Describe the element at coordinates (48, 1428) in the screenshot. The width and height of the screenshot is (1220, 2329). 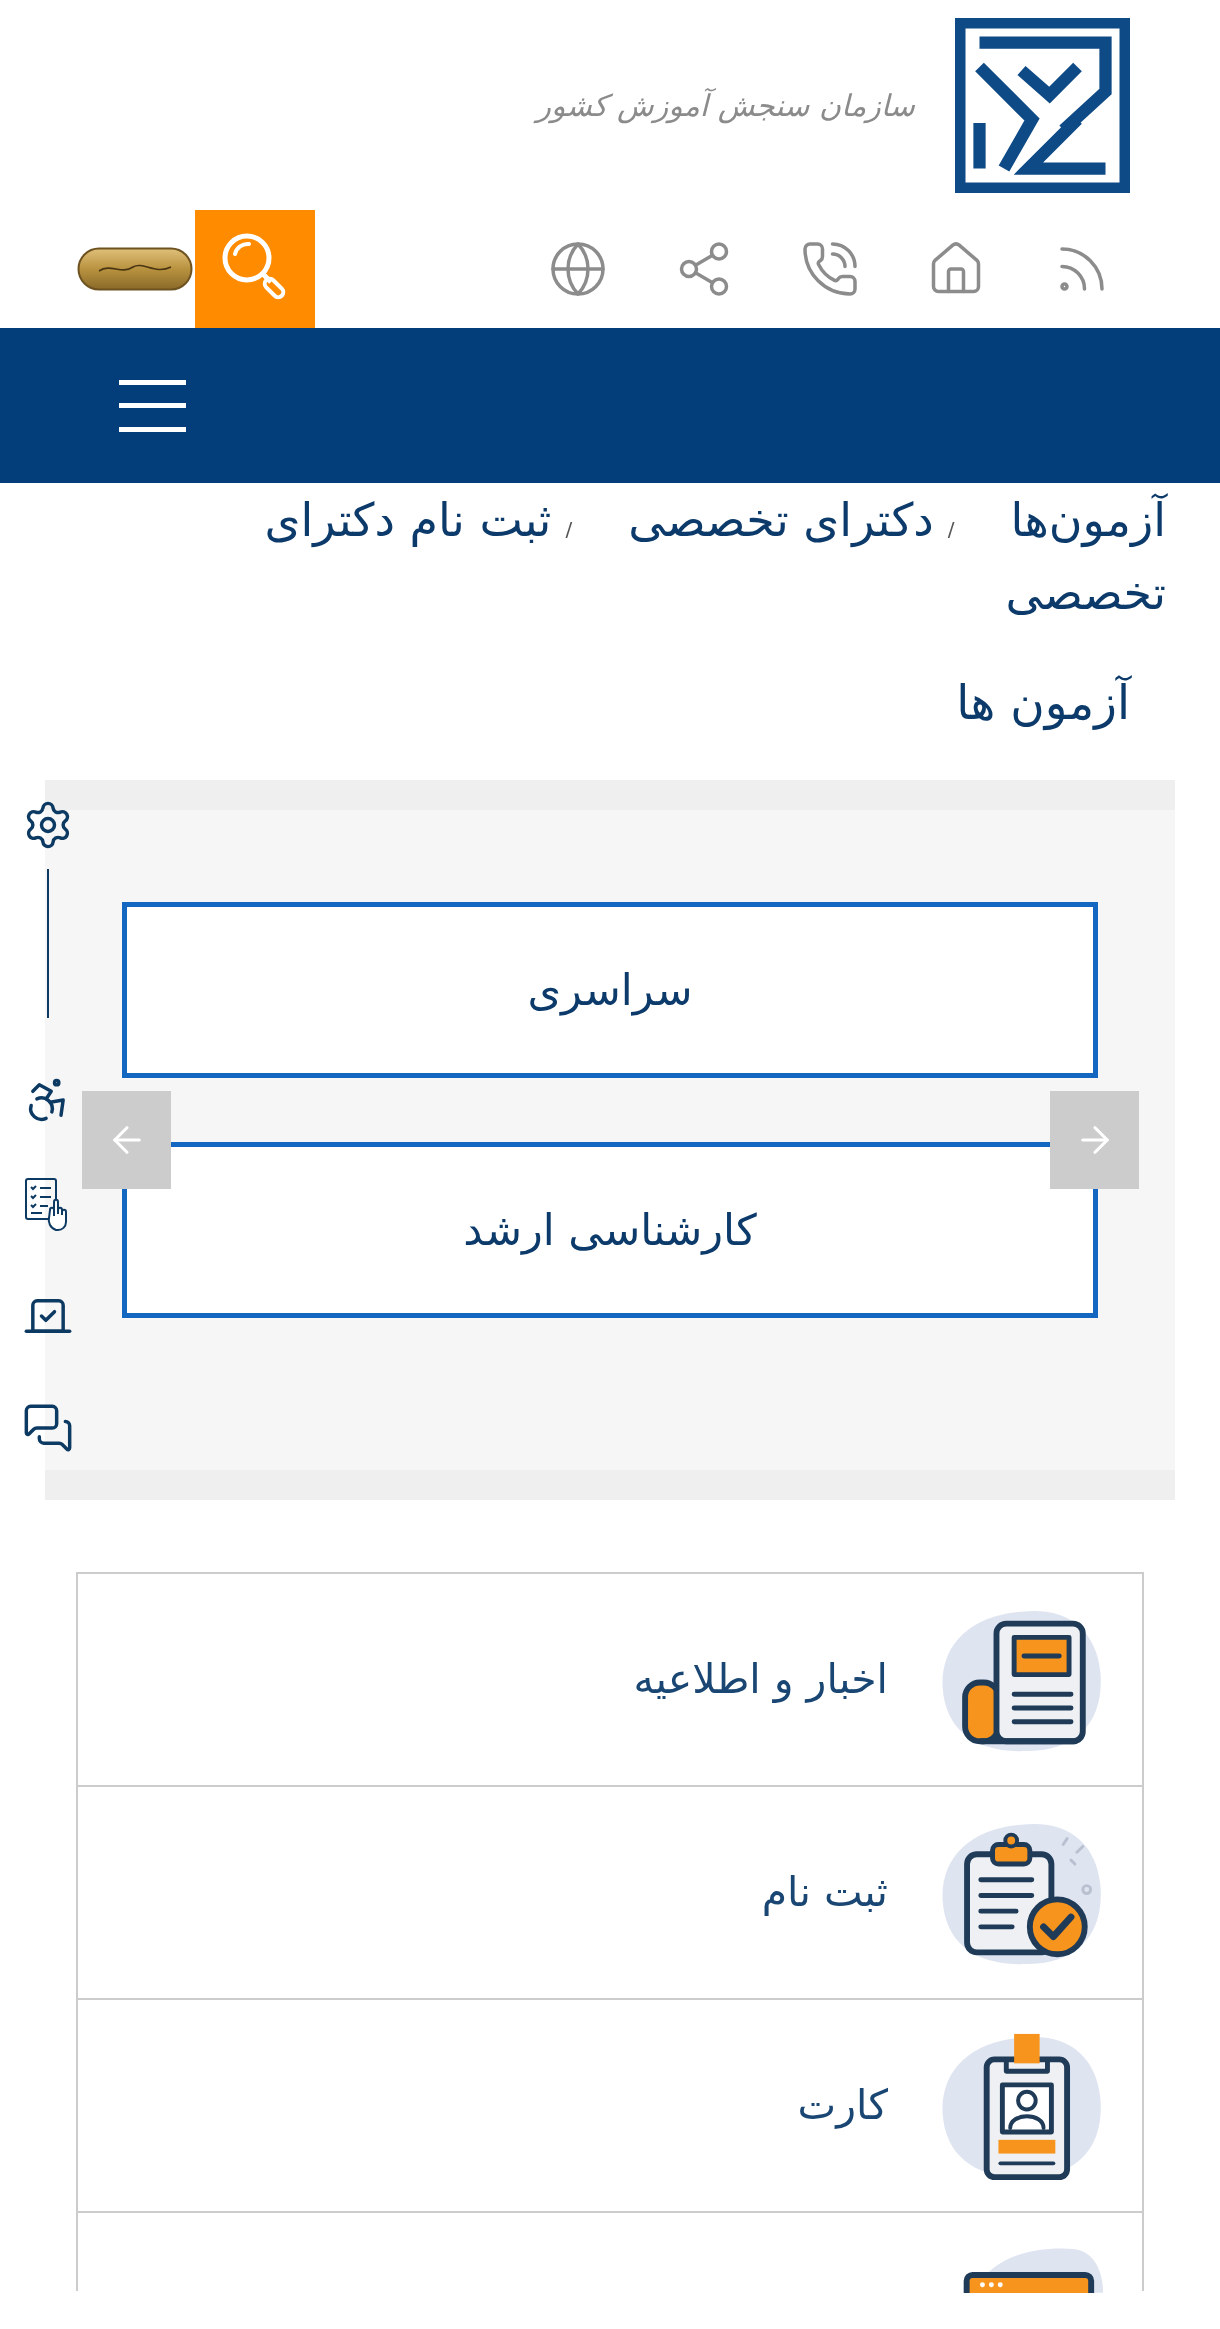
I see `chat-icon` at that location.